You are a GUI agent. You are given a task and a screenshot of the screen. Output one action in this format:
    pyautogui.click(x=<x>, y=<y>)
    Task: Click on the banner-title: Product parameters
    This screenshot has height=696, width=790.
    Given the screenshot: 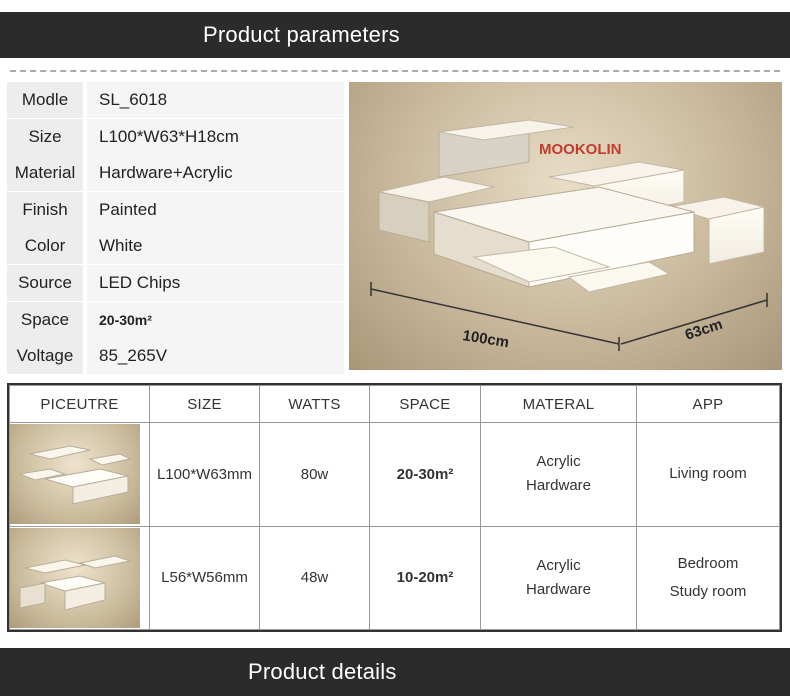 What is the action you would take?
    pyautogui.click(x=301, y=34)
    